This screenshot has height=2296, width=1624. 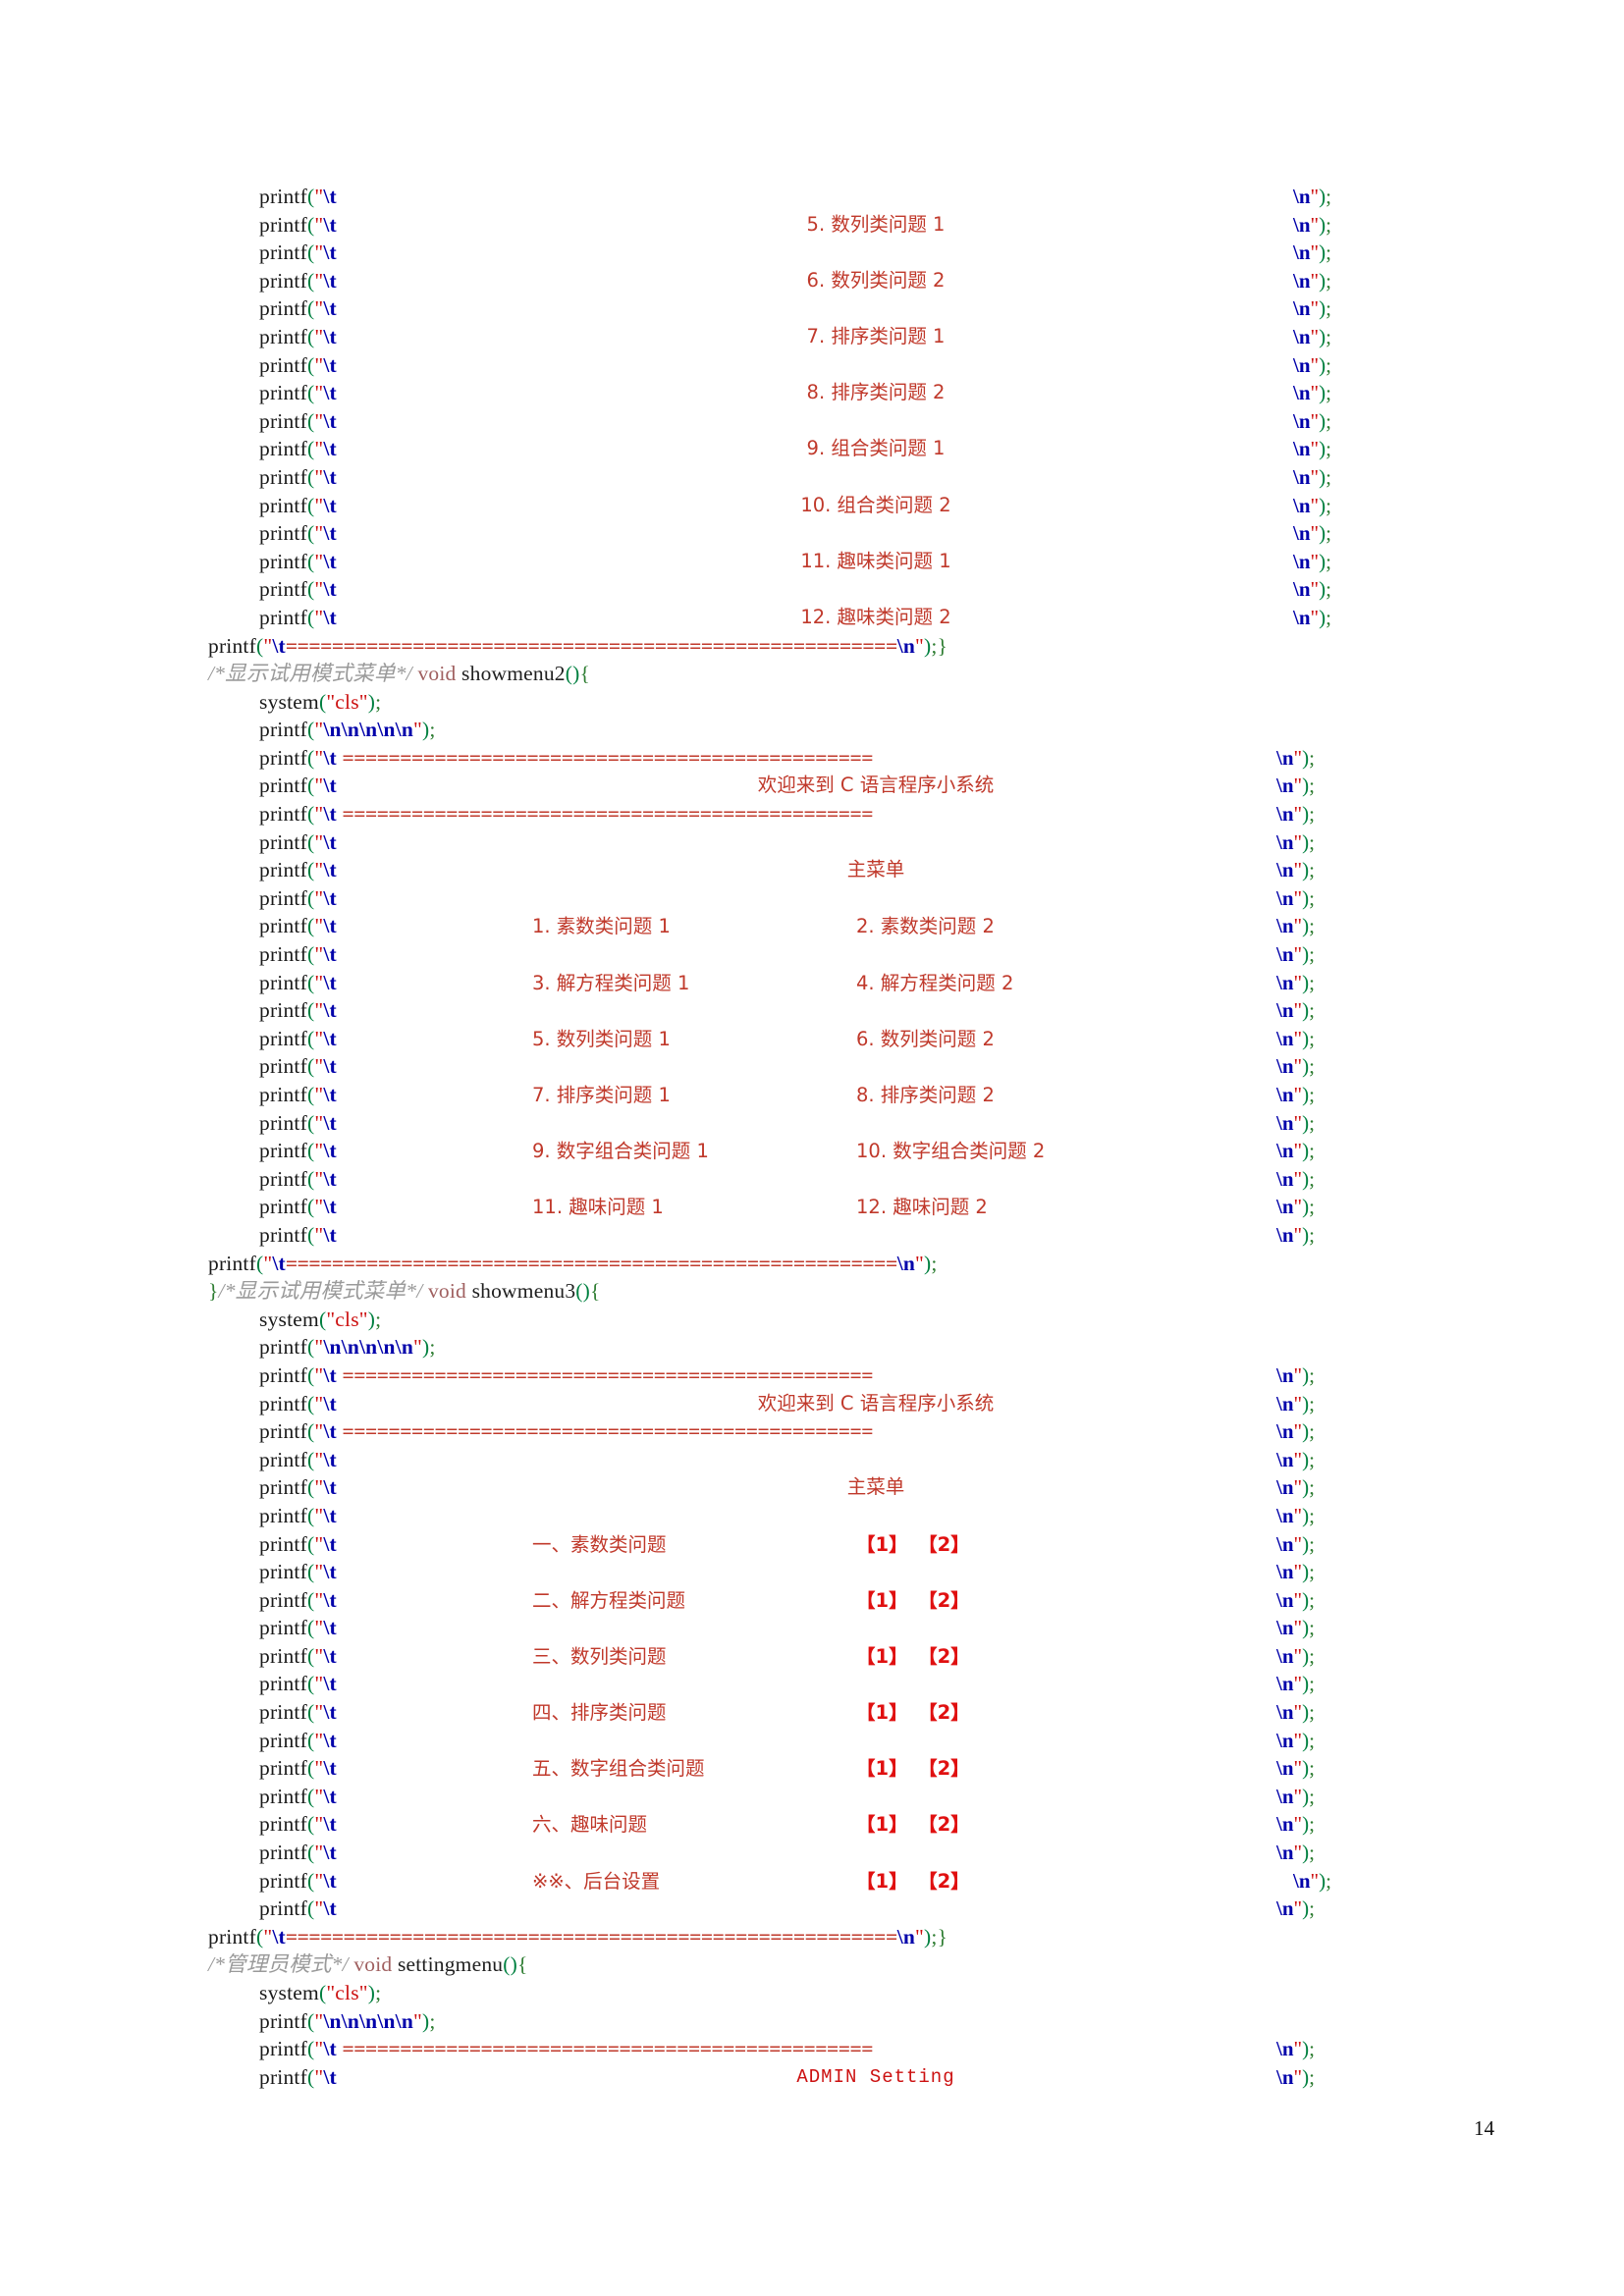 I want to click on category-label: 四、排序类问题, so click(x=599, y=1713).